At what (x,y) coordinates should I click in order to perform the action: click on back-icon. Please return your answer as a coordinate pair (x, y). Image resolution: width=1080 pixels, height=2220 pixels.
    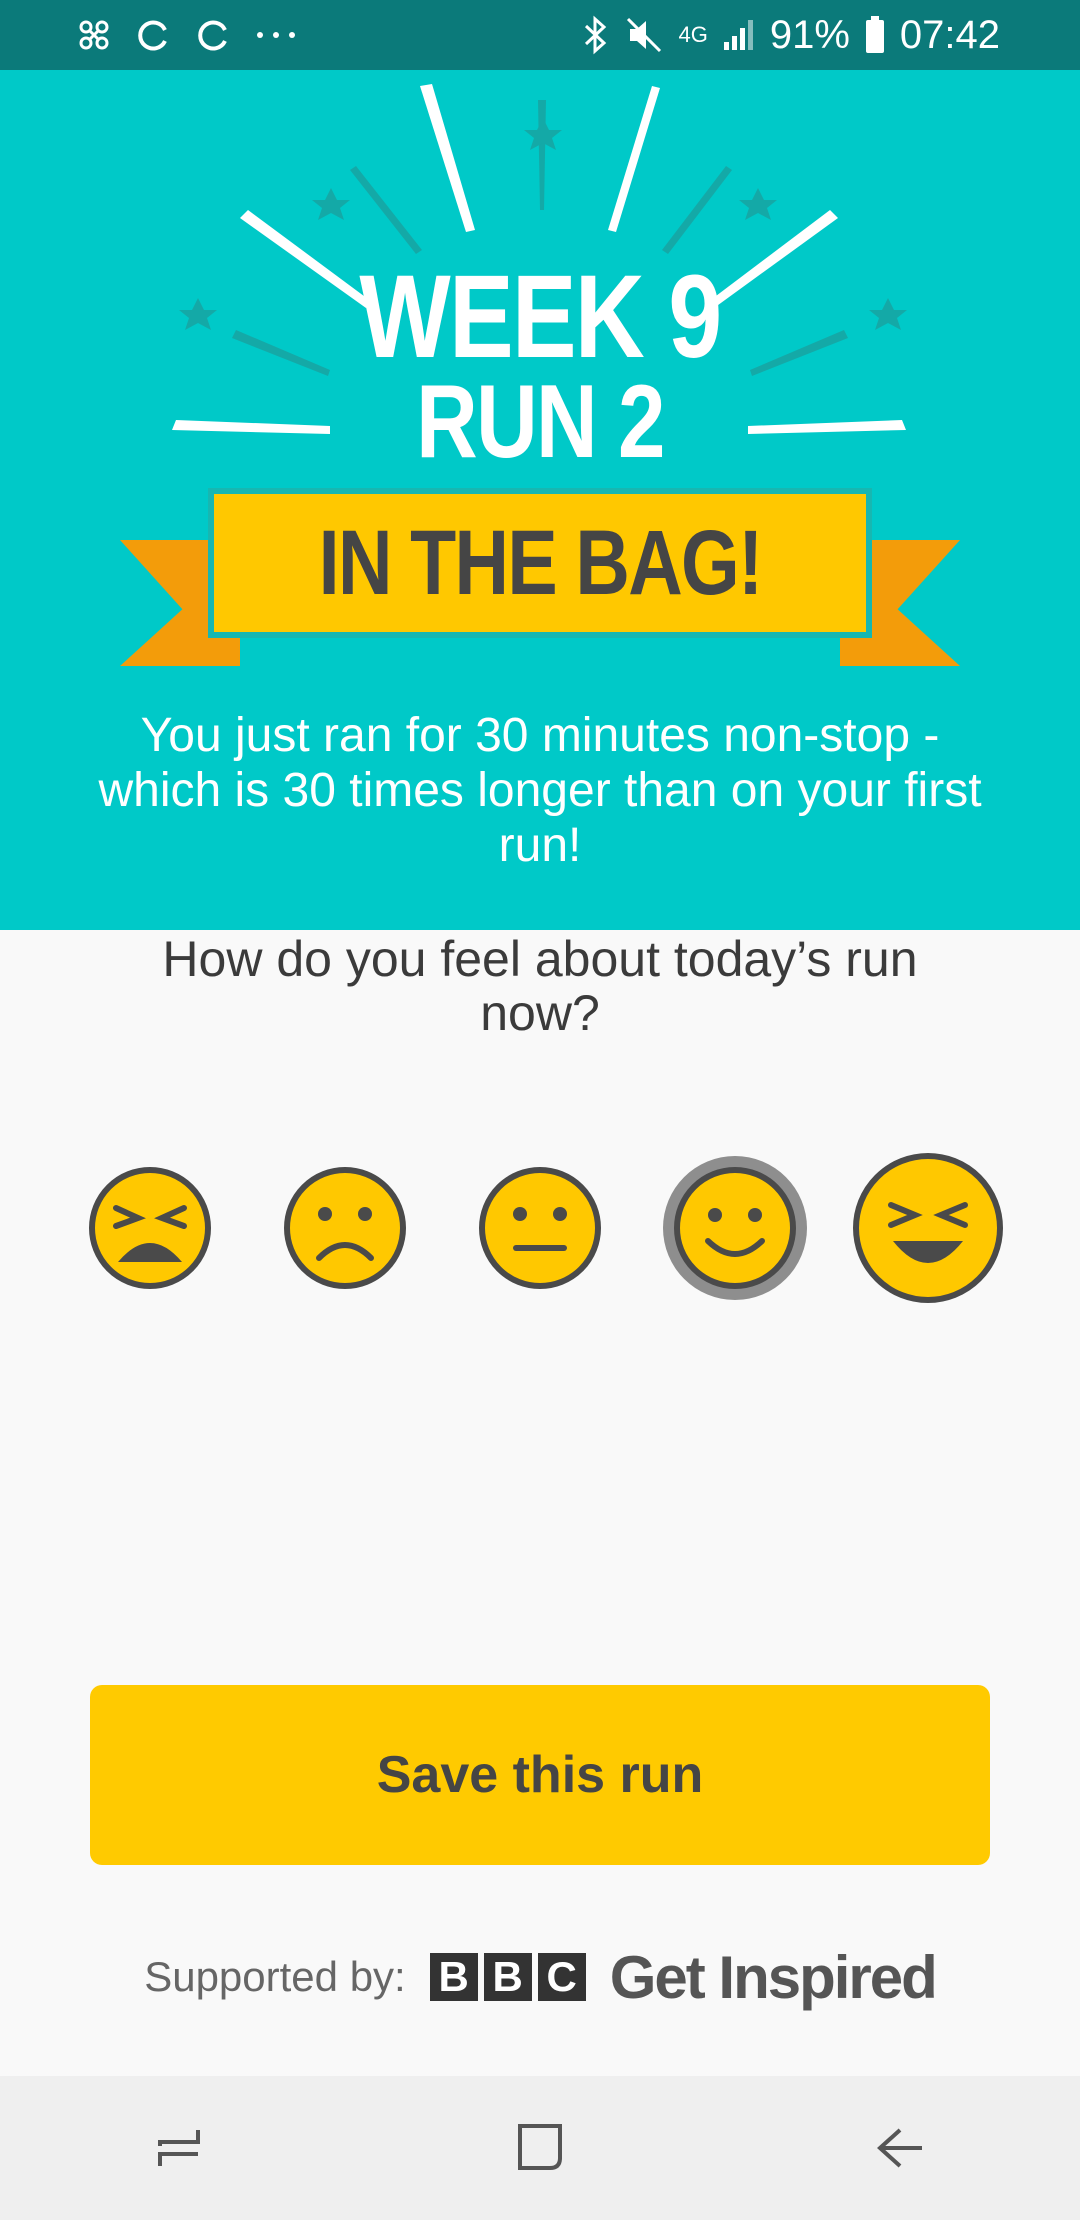
    Looking at the image, I should click on (899, 2148).